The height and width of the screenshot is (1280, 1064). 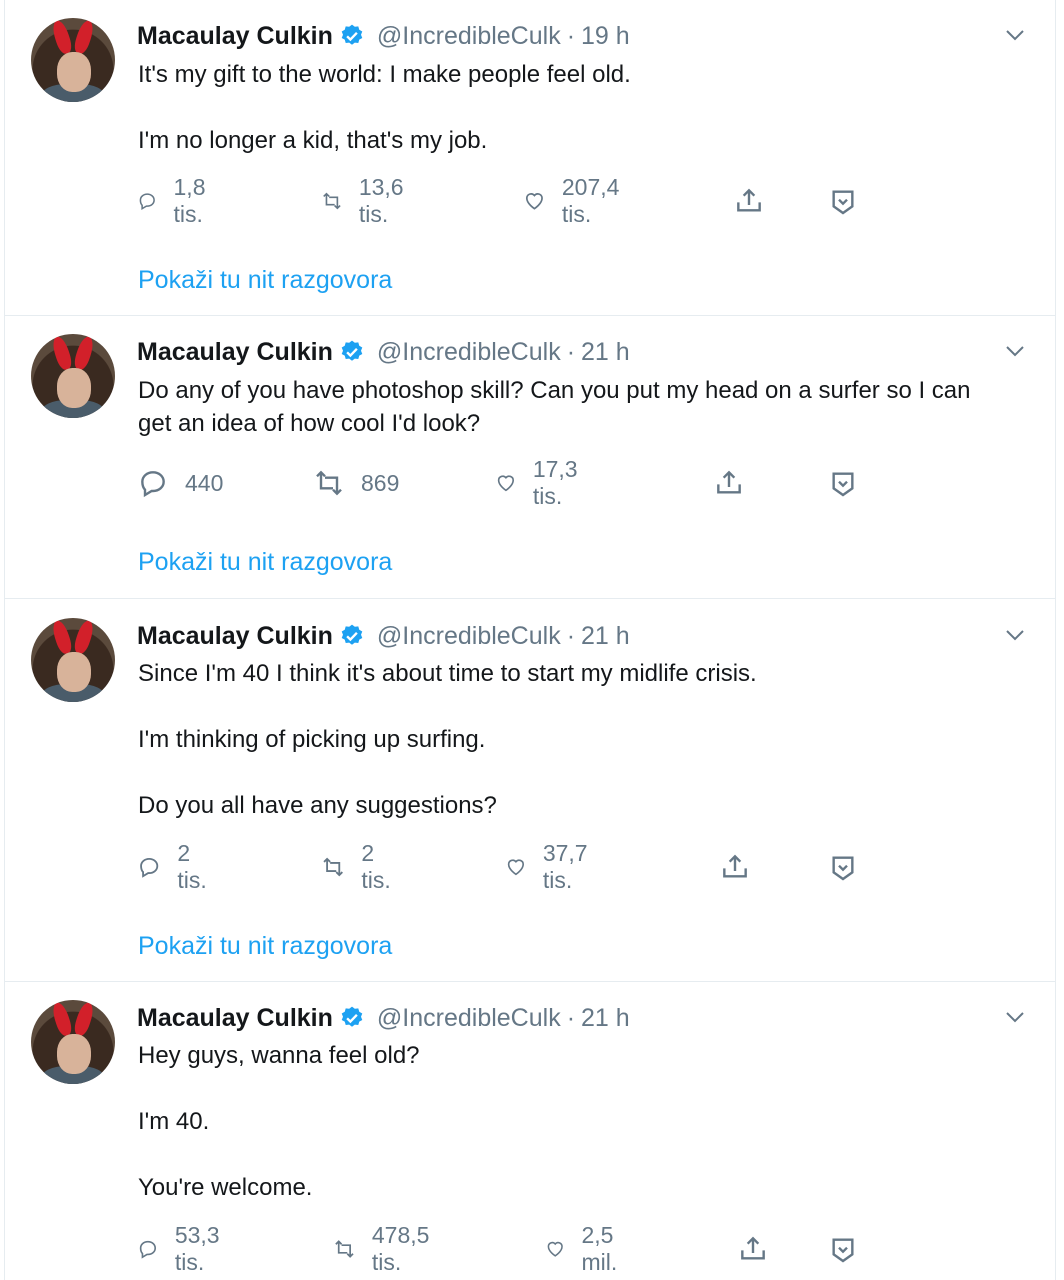 I want to click on reply-count: 53,3 tis., so click(x=197, y=1248).